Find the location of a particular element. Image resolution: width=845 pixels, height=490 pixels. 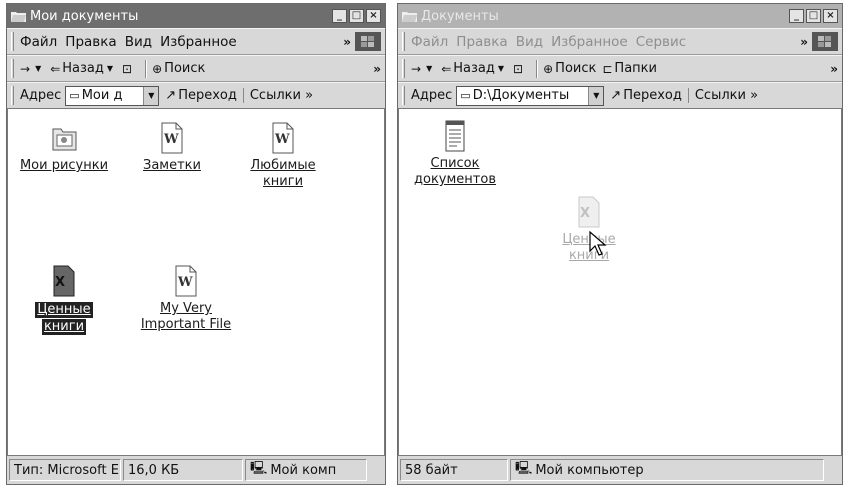

links-label: Ссылки is located at coordinates (720, 95).